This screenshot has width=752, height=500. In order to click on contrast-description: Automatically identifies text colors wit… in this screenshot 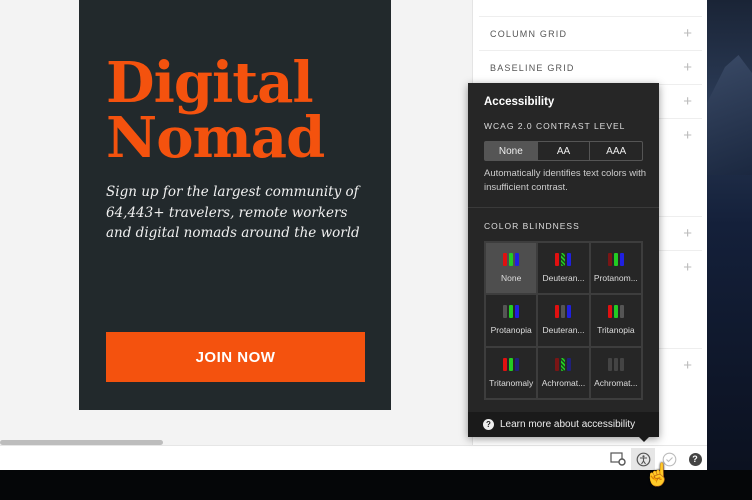, I will do `click(565, 180)`.